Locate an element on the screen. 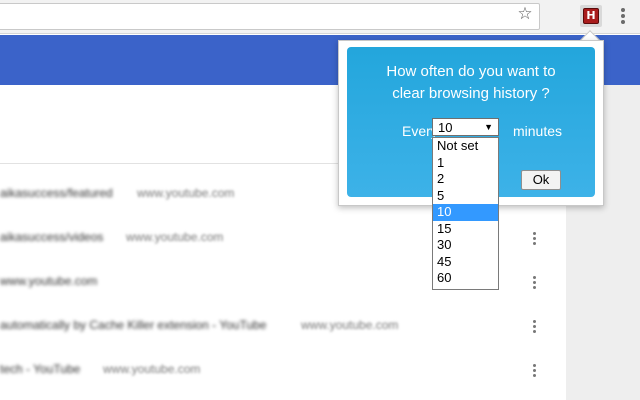 This screenshot has height=400, width=640. interval-option: Not set is located at coordinates (465, 146).